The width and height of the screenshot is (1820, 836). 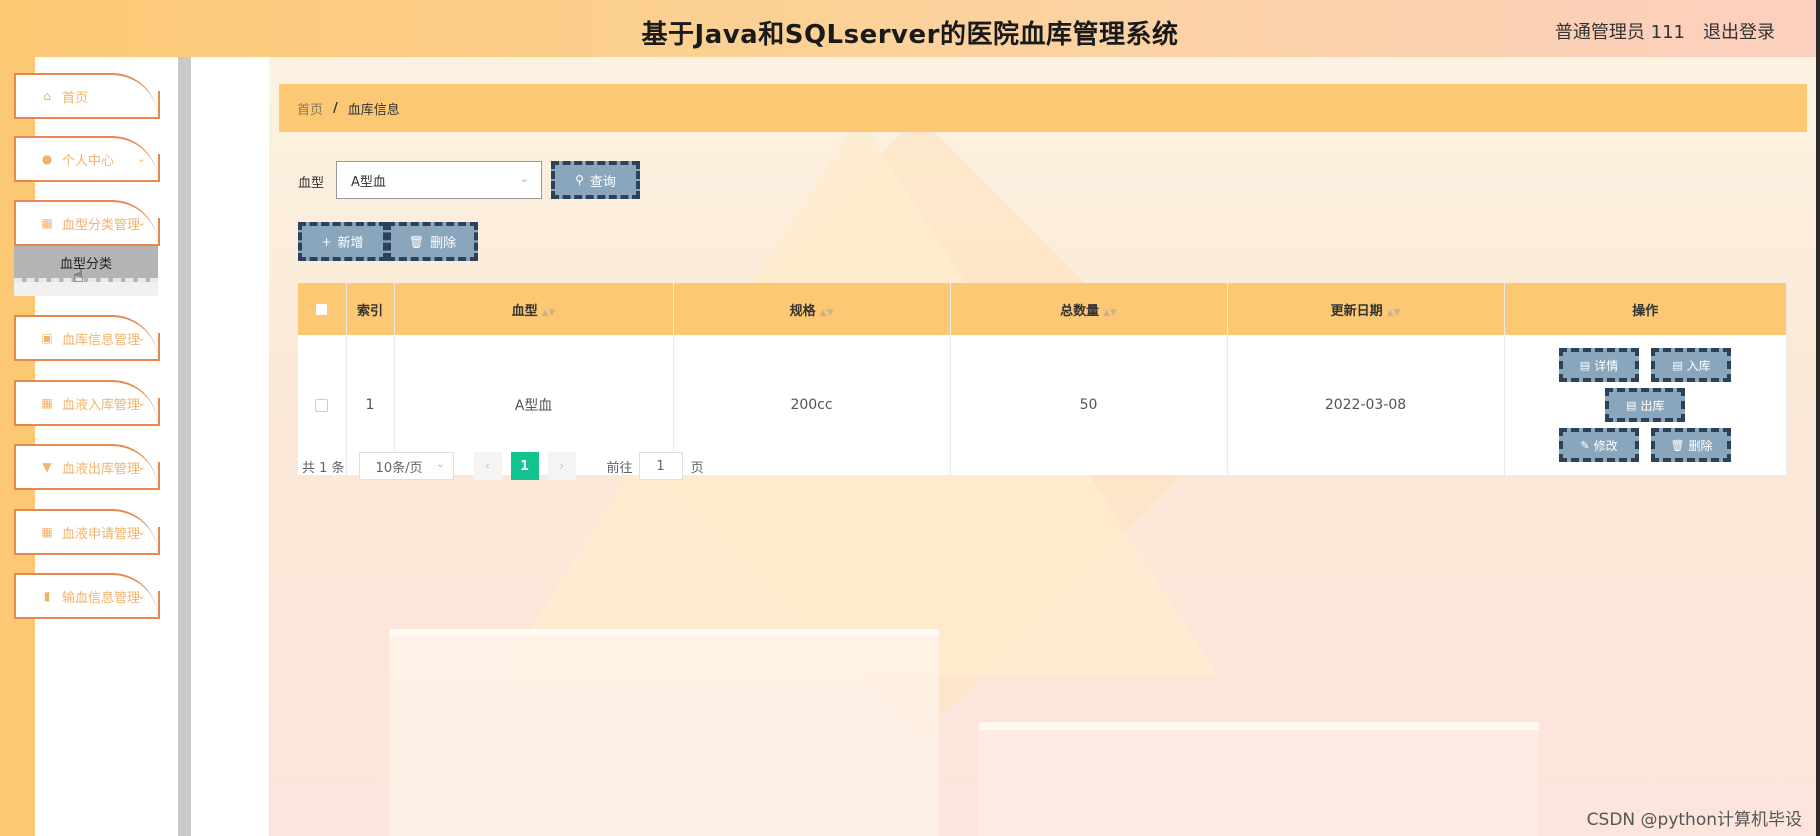 I want to click on chevron-left-icon: ‹, so click(x=487, y=466).